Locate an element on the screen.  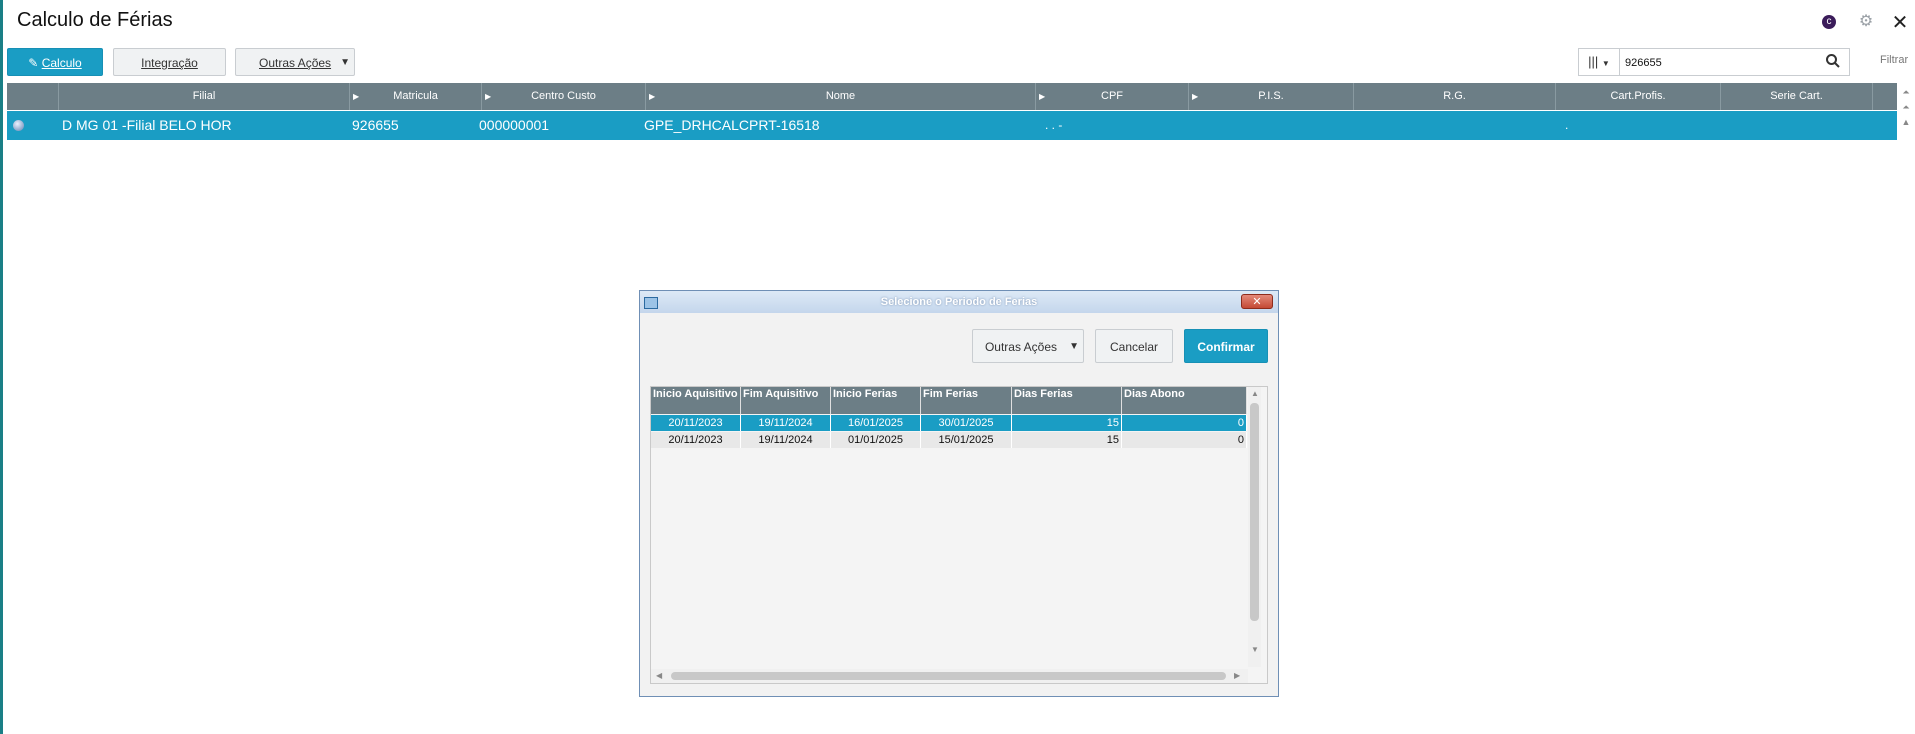
col-header-rg: R.G. is located at coordinates (1455, 96).